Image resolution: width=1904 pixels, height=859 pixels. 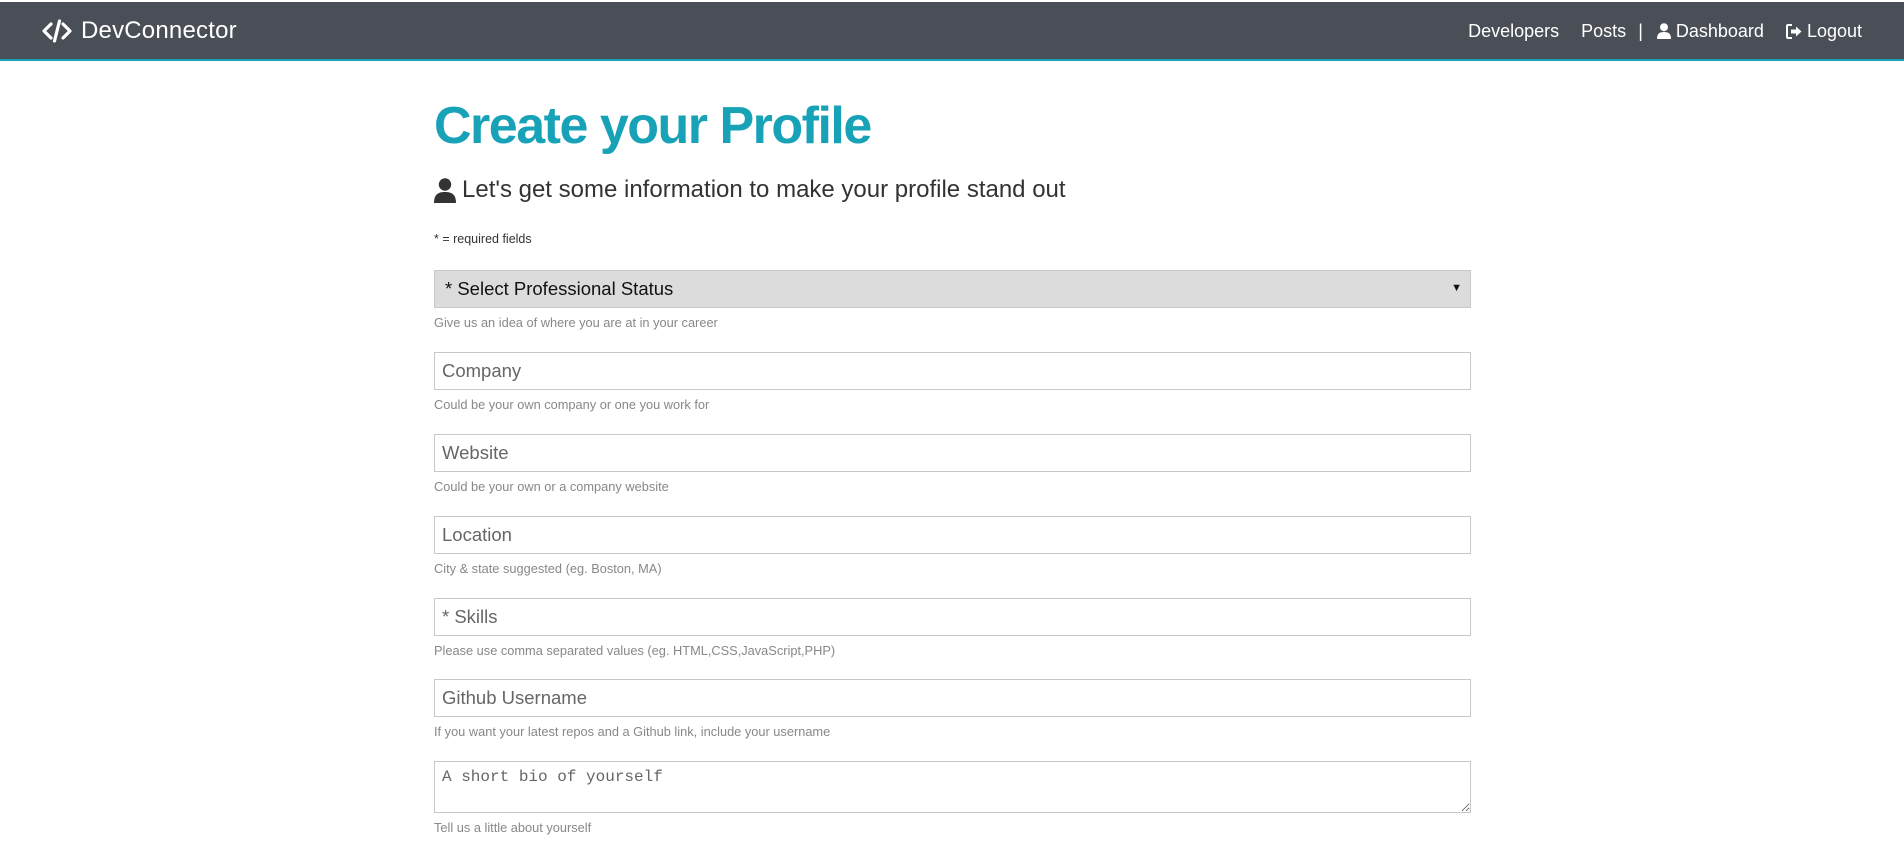 I want to click on chevron-down-icon: ▼, so click(x=1456, y=288).